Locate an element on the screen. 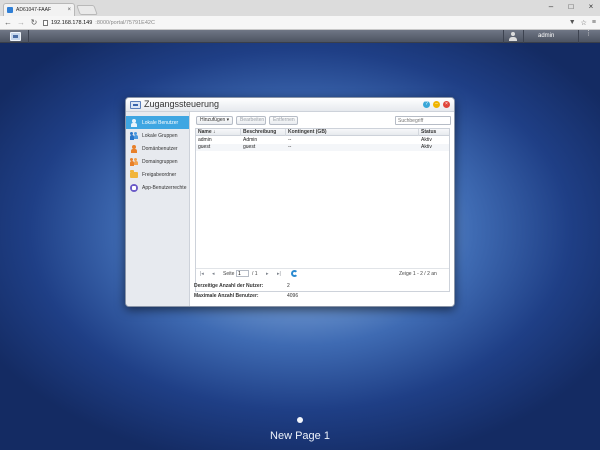 This screenshot has height=450, width=600. cell-description: guest is located at coordinates (249, 147).